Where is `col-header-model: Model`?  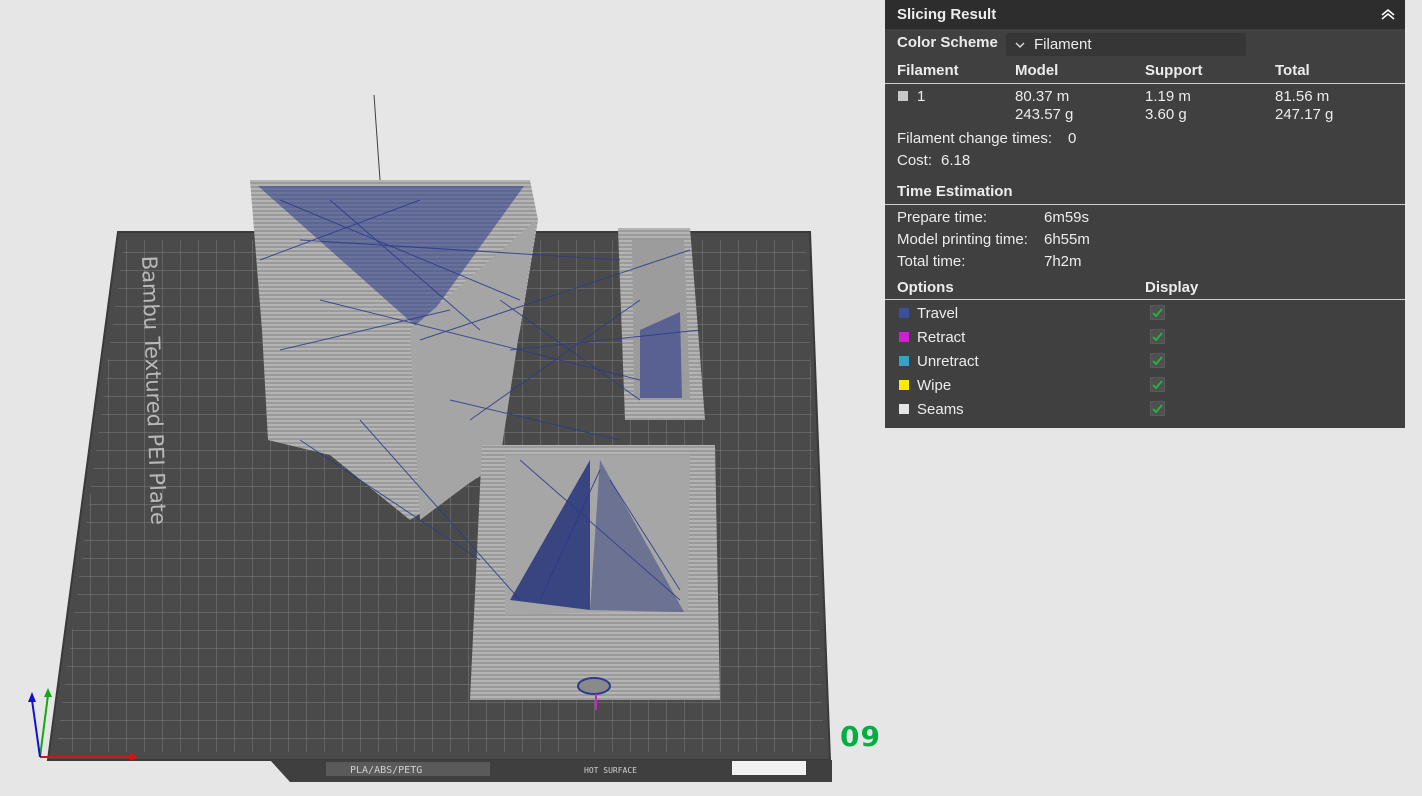 col-header-model: Model is located at coordinates (1037, 70).